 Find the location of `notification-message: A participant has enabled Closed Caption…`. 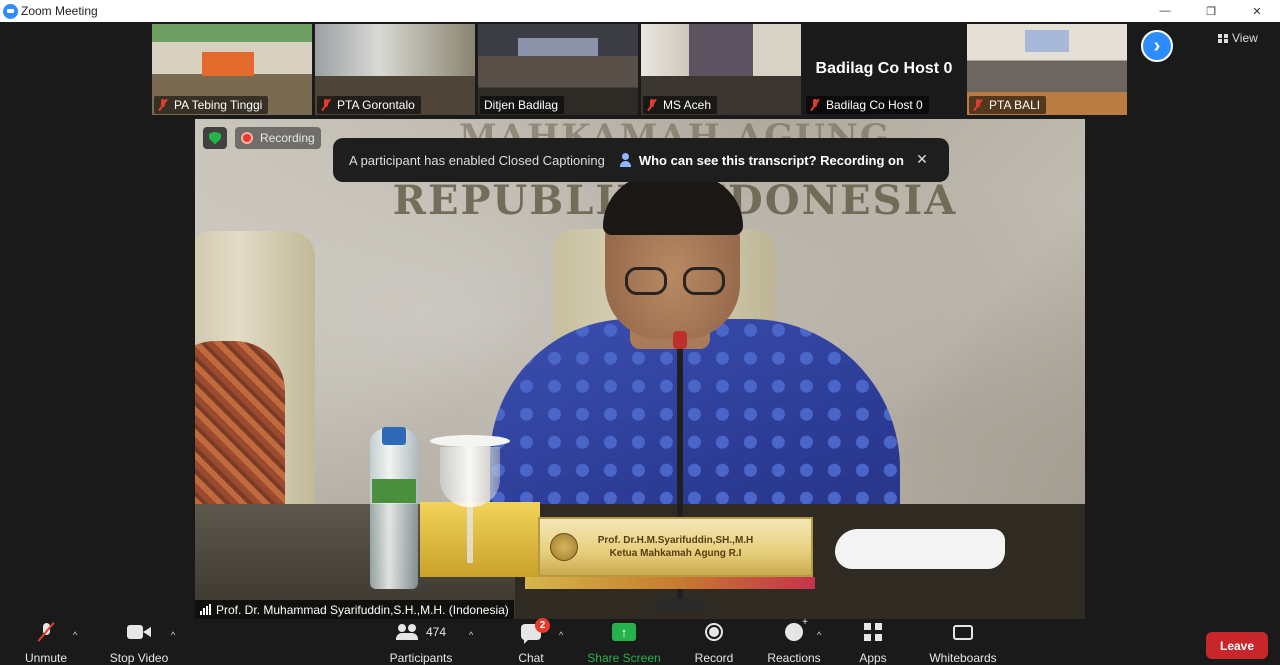

notification-message: A participant has enabled Closed Caption… is located at coordinates (477, 160).